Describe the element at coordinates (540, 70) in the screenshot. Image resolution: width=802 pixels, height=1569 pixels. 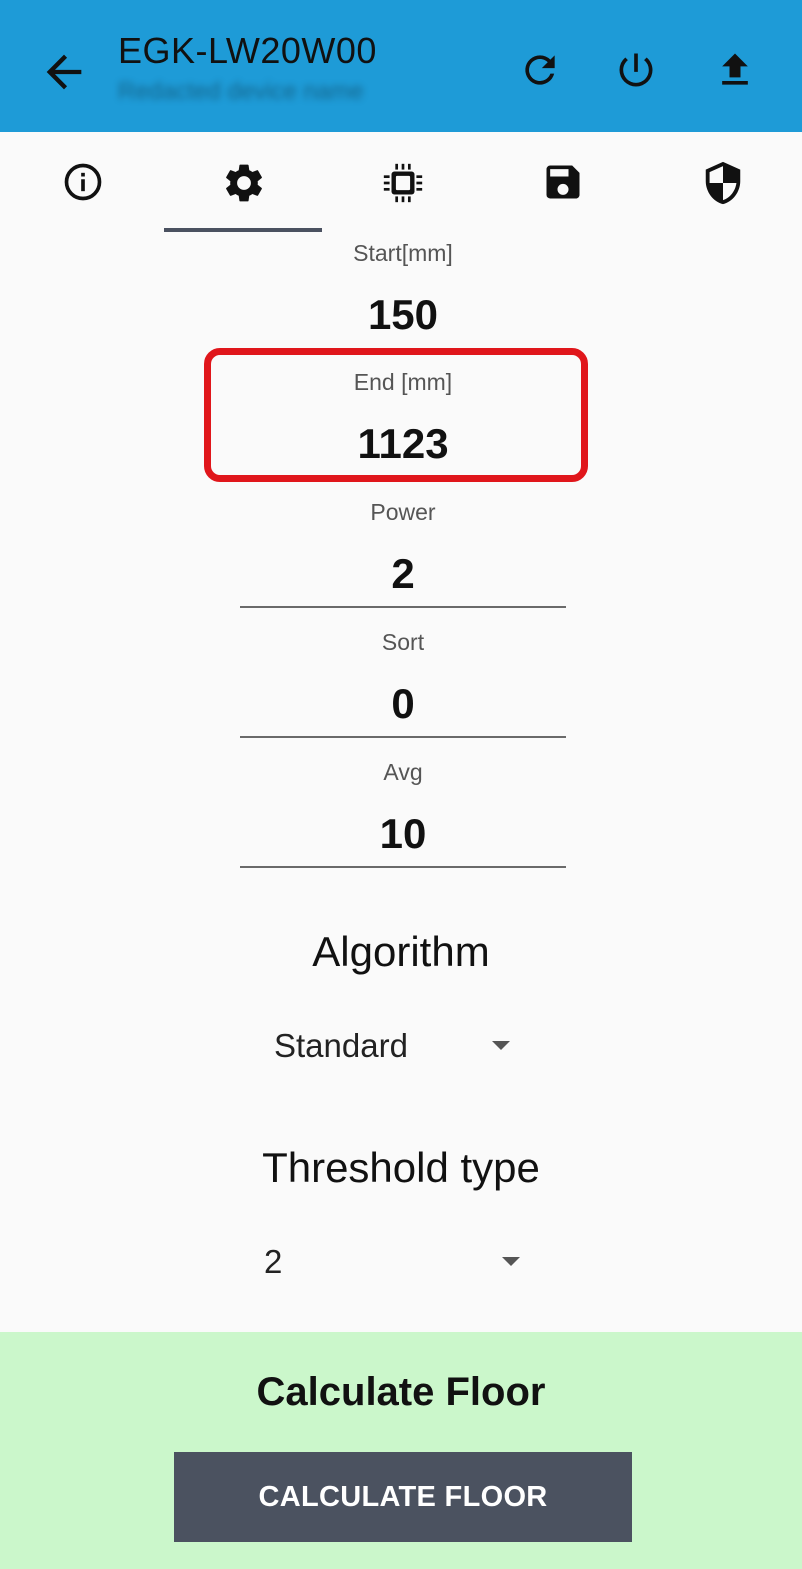
I see `refresh-icon` at that location.